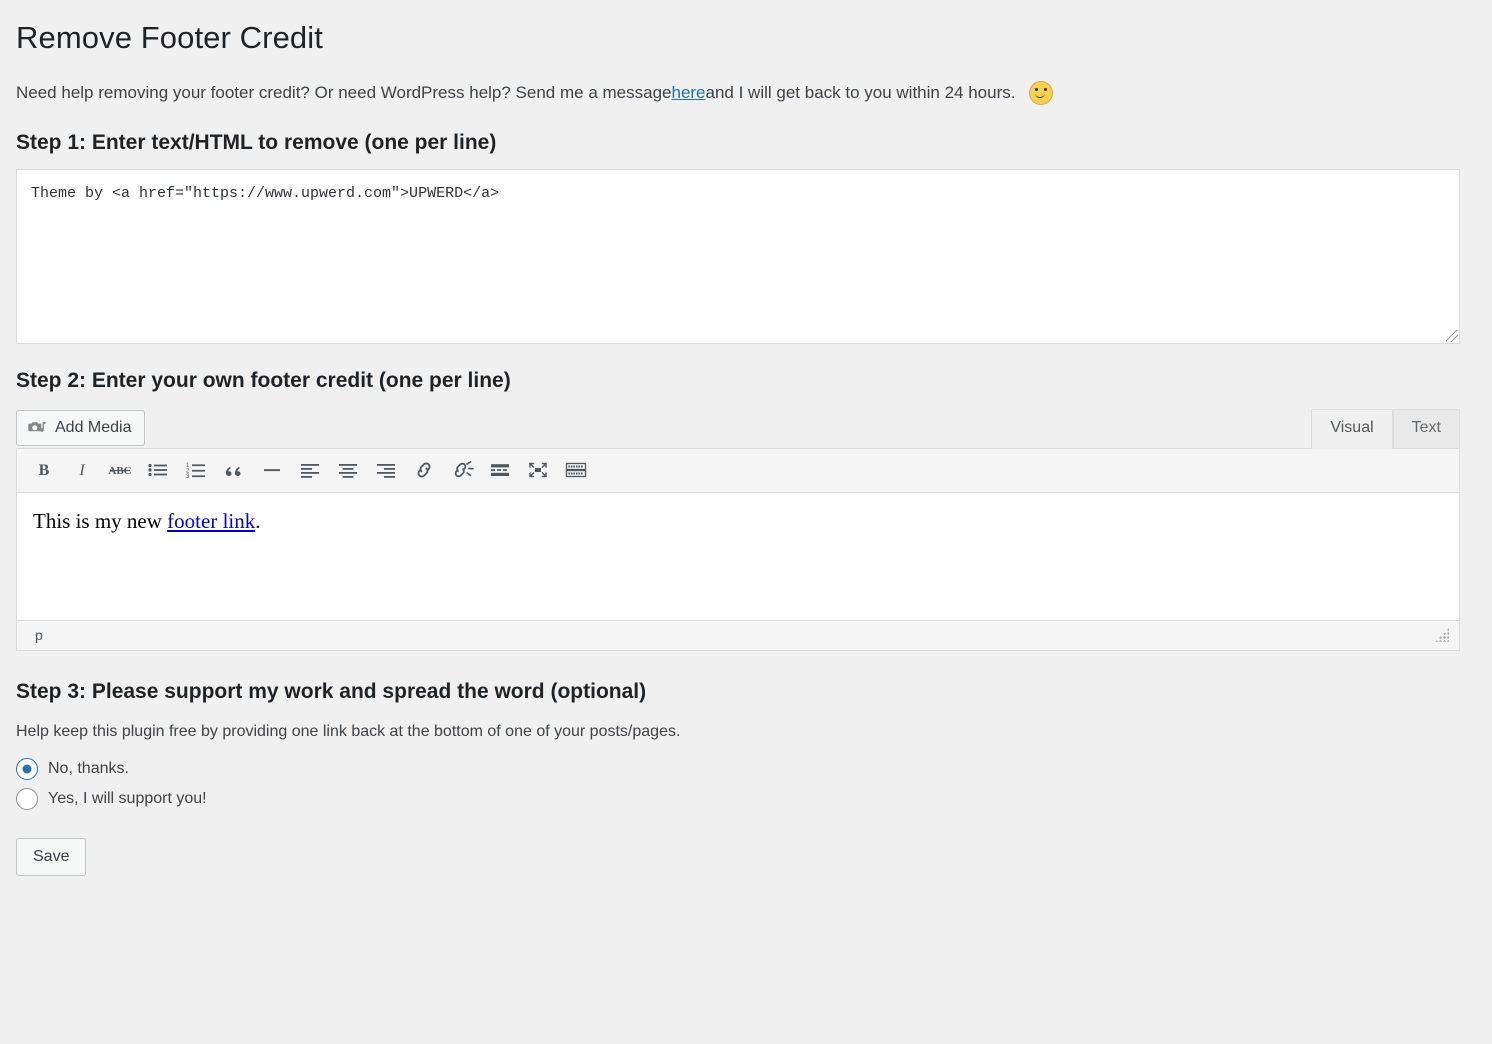 Image resolution: width=1492 pixels, height=1044 pixels. What do you see at coordinates (738, 556) in the screenshot?
I see `editor-content-area: This is my new footer link.` at bounding box center [738, 556].